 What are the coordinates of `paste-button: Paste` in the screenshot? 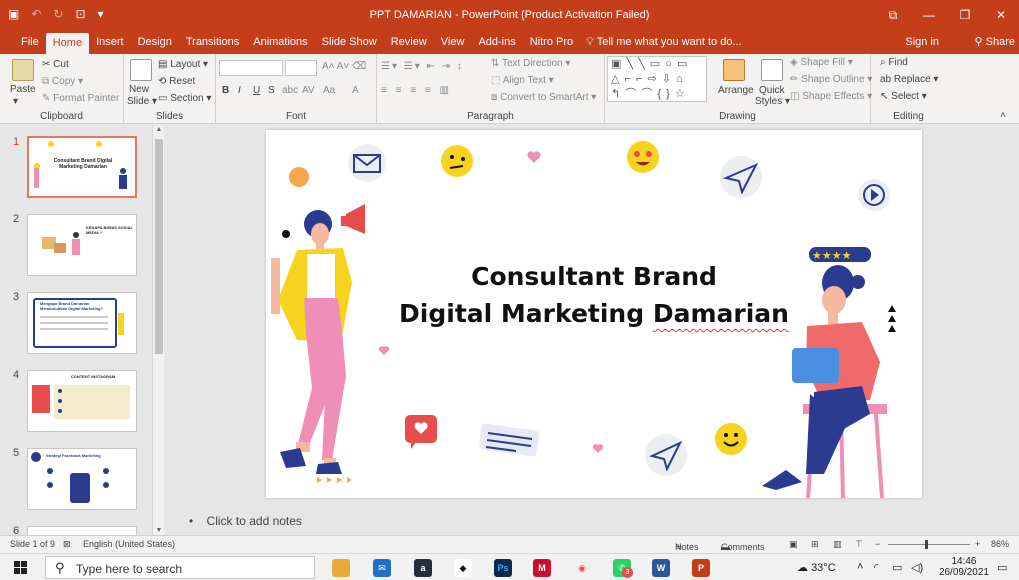 It's located at (23, 89).